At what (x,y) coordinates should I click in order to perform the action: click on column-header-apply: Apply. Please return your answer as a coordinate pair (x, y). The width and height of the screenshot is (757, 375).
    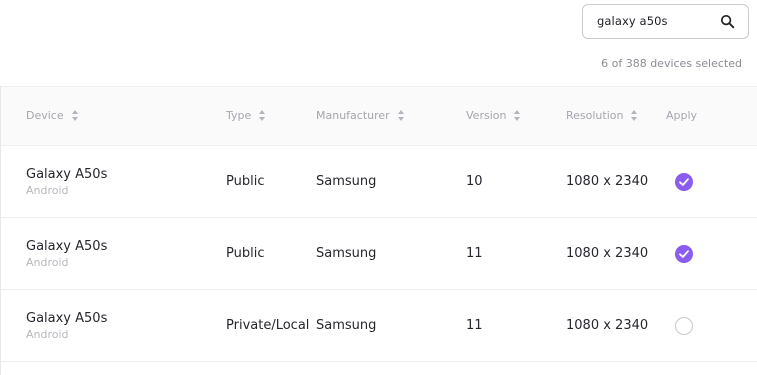
    Looking at the image, I should click on (681, 115).